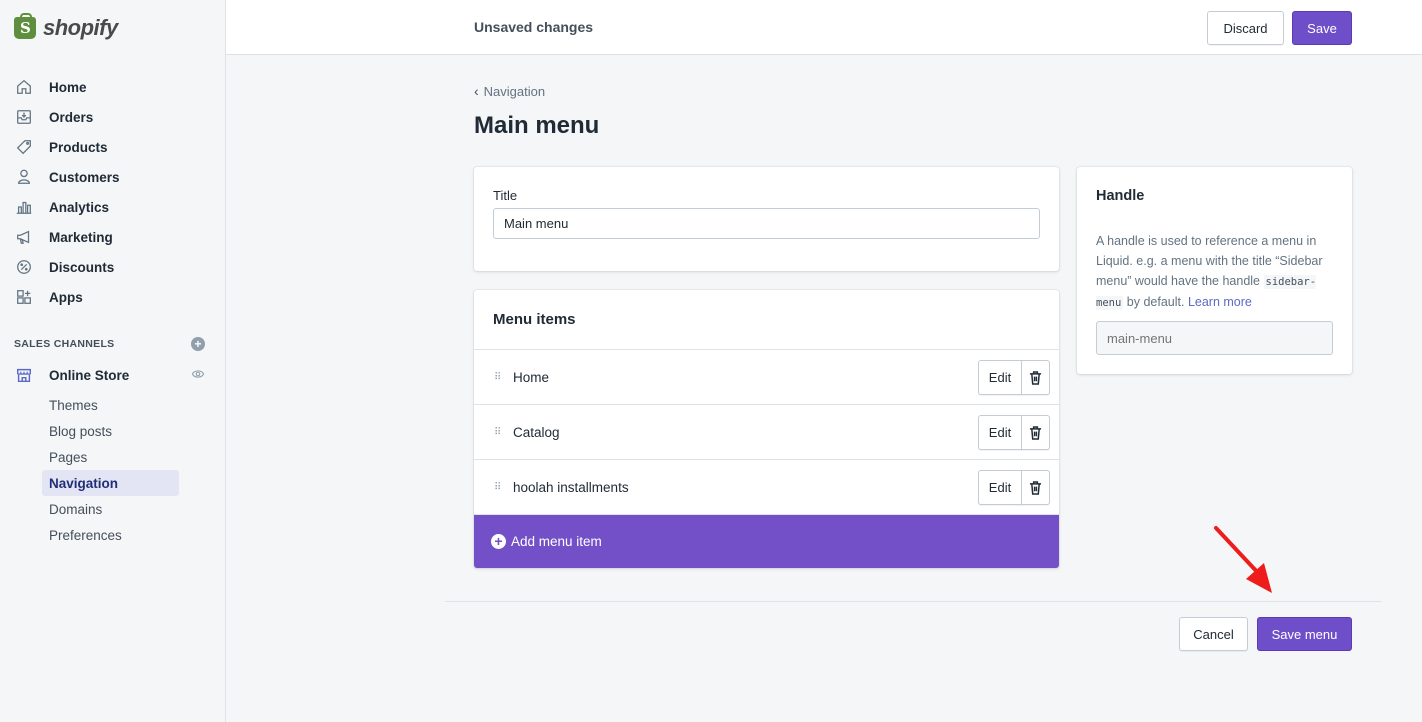 Image resolution: width=1422 pixels, height=722 pixels. I want to click on logo: S shopify, so click(112, 27).